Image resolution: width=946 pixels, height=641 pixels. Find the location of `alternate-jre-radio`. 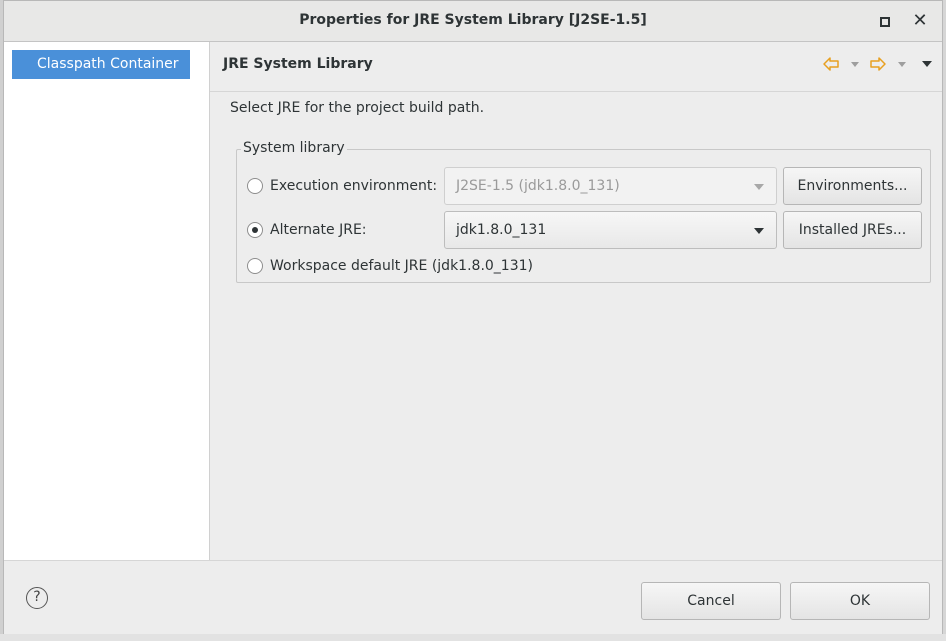

alternate-jre-radio is located at coordinates (255, 230).